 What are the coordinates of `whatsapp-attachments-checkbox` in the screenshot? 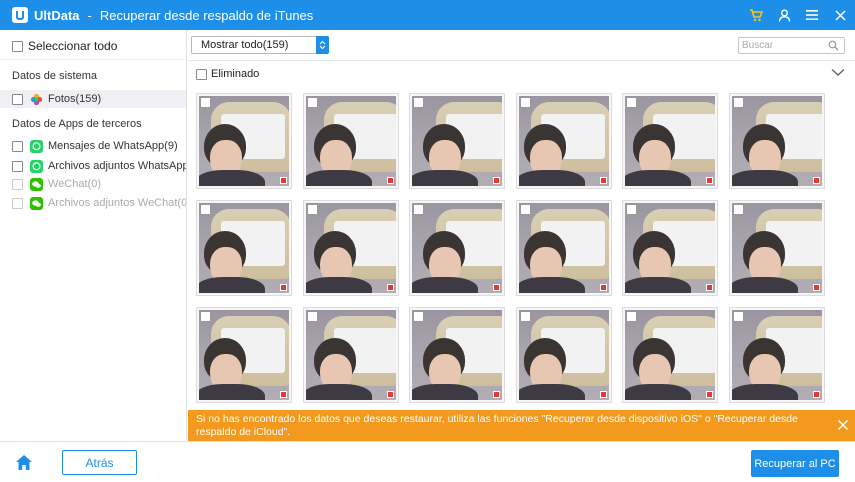 It's located at (17, 166).